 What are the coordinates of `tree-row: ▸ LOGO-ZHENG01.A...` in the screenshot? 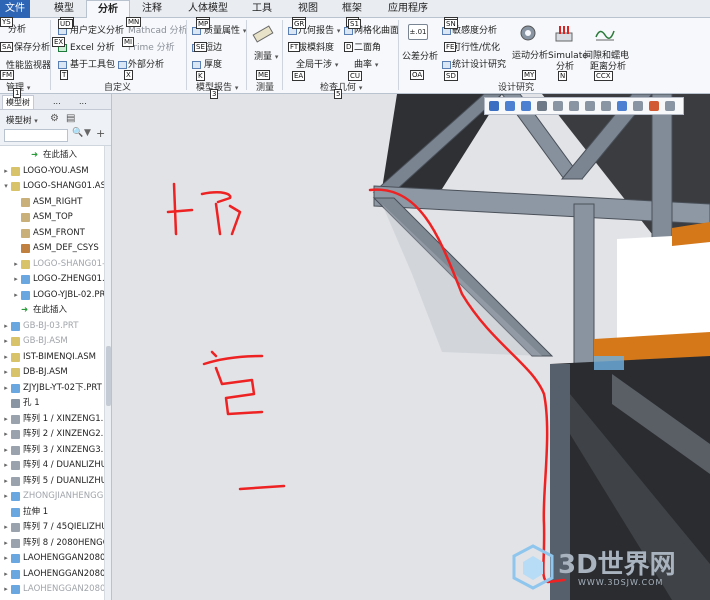 It's located at (52, 279).